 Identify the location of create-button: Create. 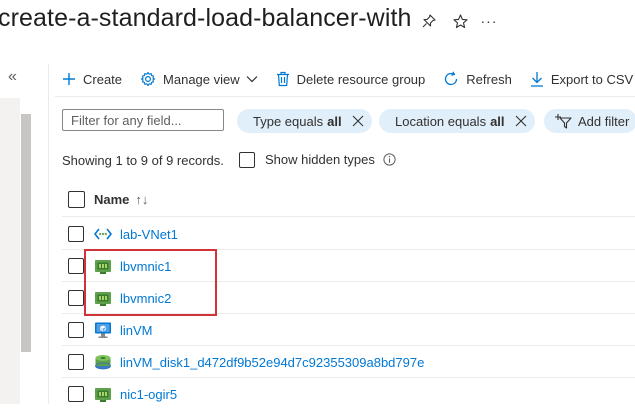
(92, 79).